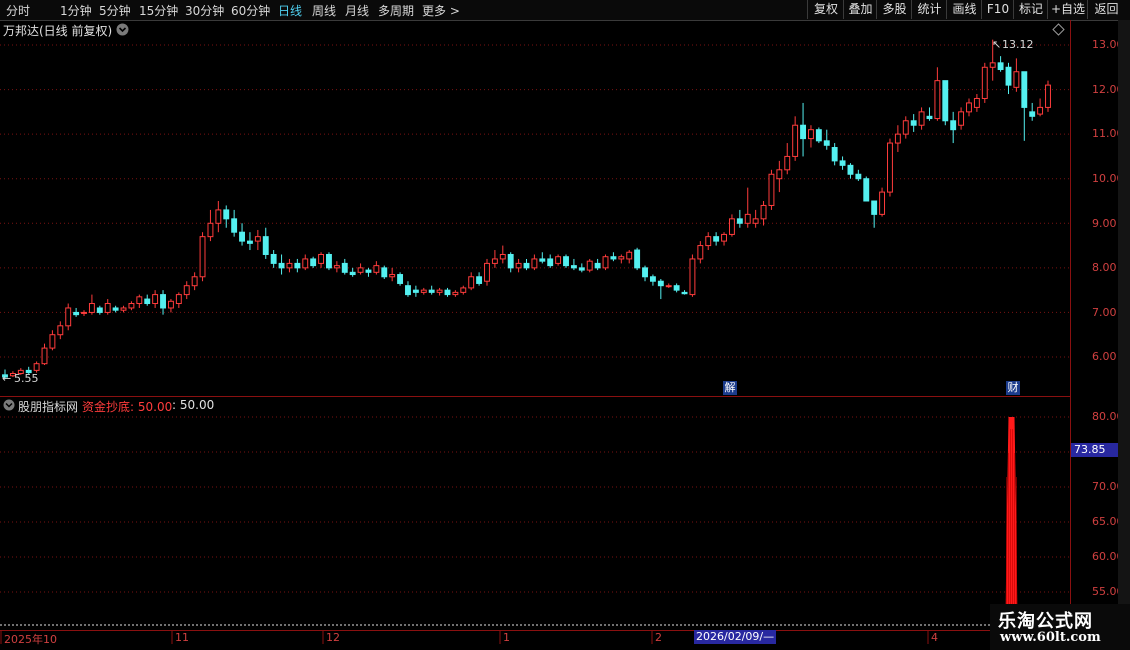 The image size is (1130, 650). What do you see at coordinates (1067, 9) in the screenshot?
I see `add-watchlist-button: +自选` at bounding box center [1067, 9].